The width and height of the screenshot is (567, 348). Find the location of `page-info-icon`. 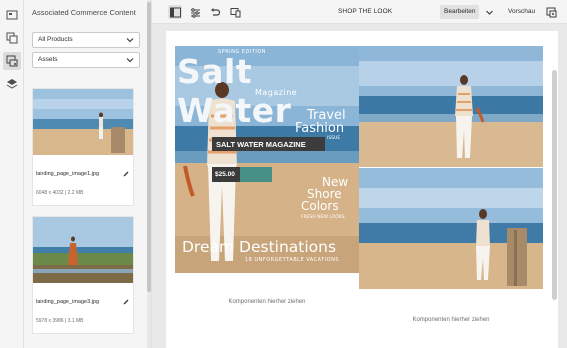

page-info-icon is located at coordinates (551, 12).